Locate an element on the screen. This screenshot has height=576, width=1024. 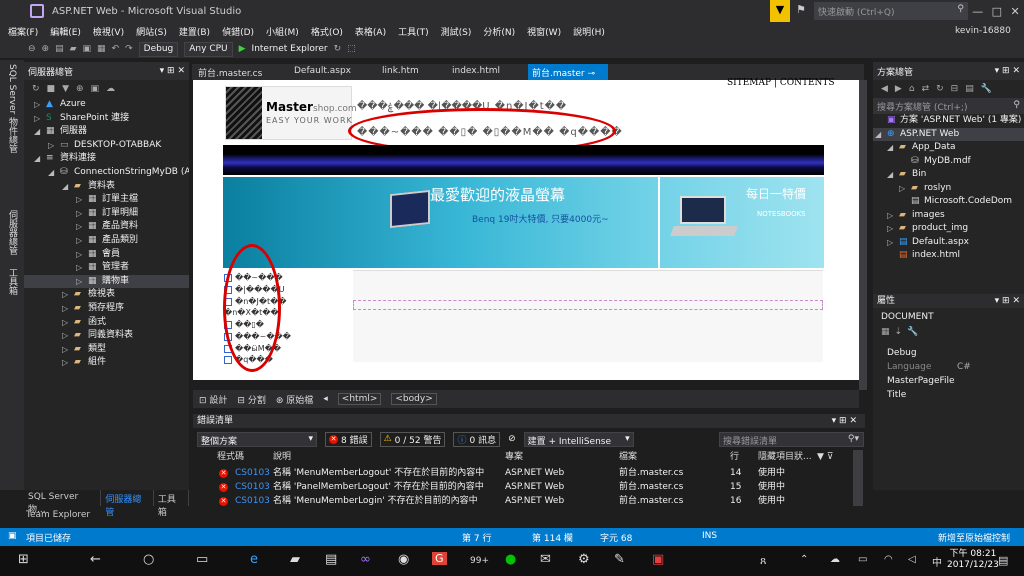
solution-config-select: Debug is located at coordinates (158, 49).